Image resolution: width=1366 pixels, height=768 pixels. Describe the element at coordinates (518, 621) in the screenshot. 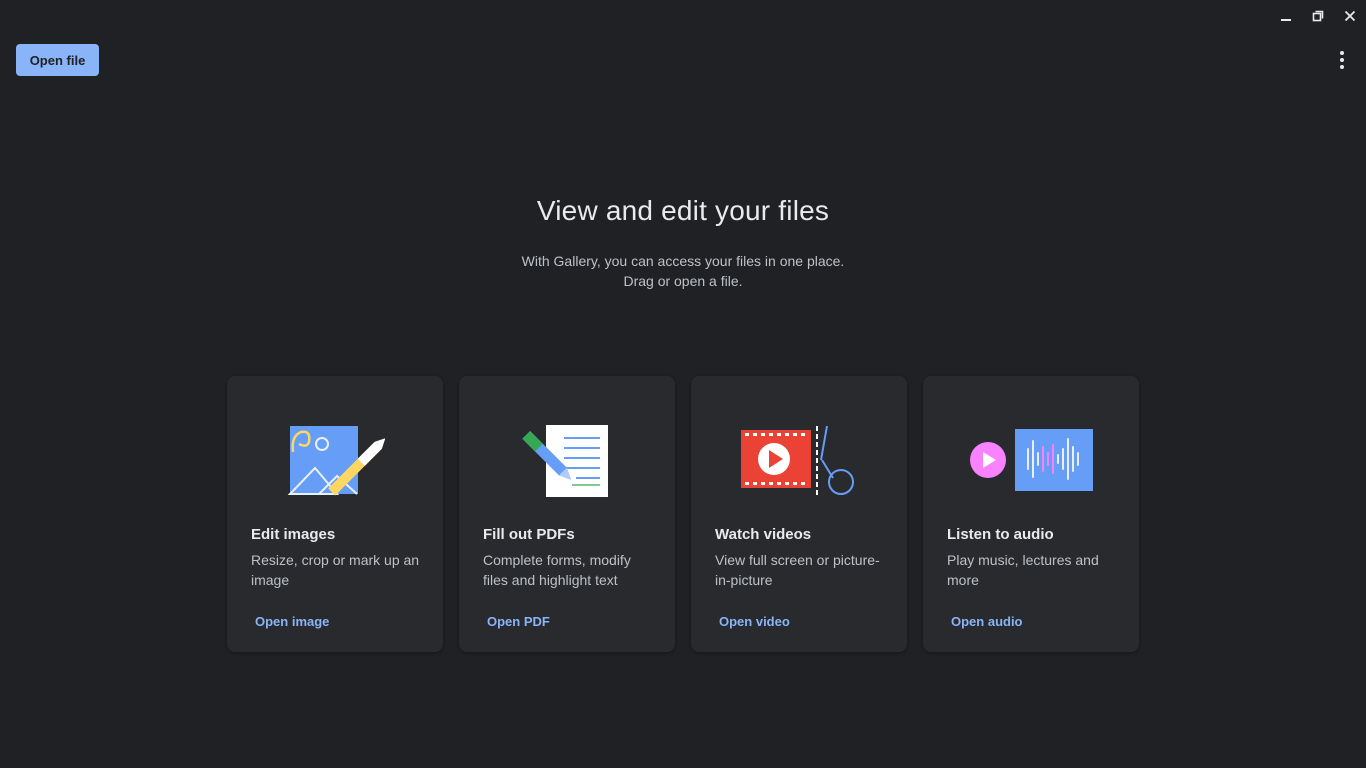

I see `open-pdf-link: Open PDF` at that location.